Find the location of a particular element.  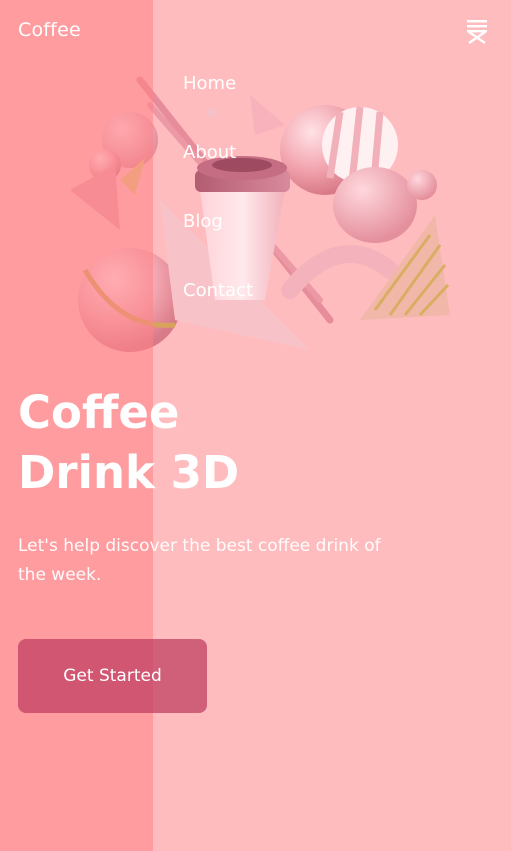

main-nav: Home About Blog Contact is located at coordinates (218, 211).